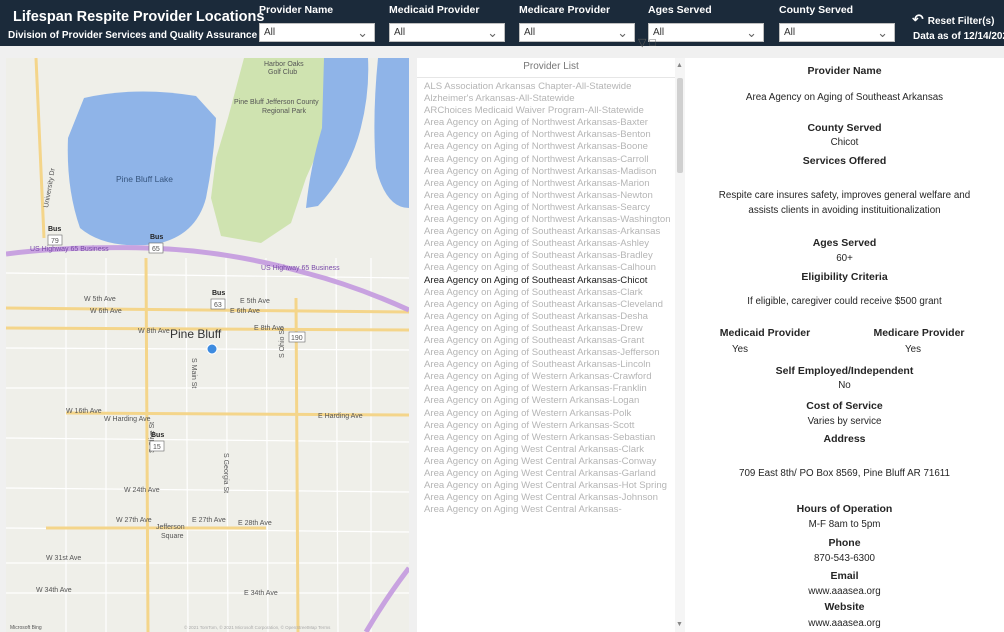  I want to click on cost-of-service-label: Cost of Service, so click(844, 406).